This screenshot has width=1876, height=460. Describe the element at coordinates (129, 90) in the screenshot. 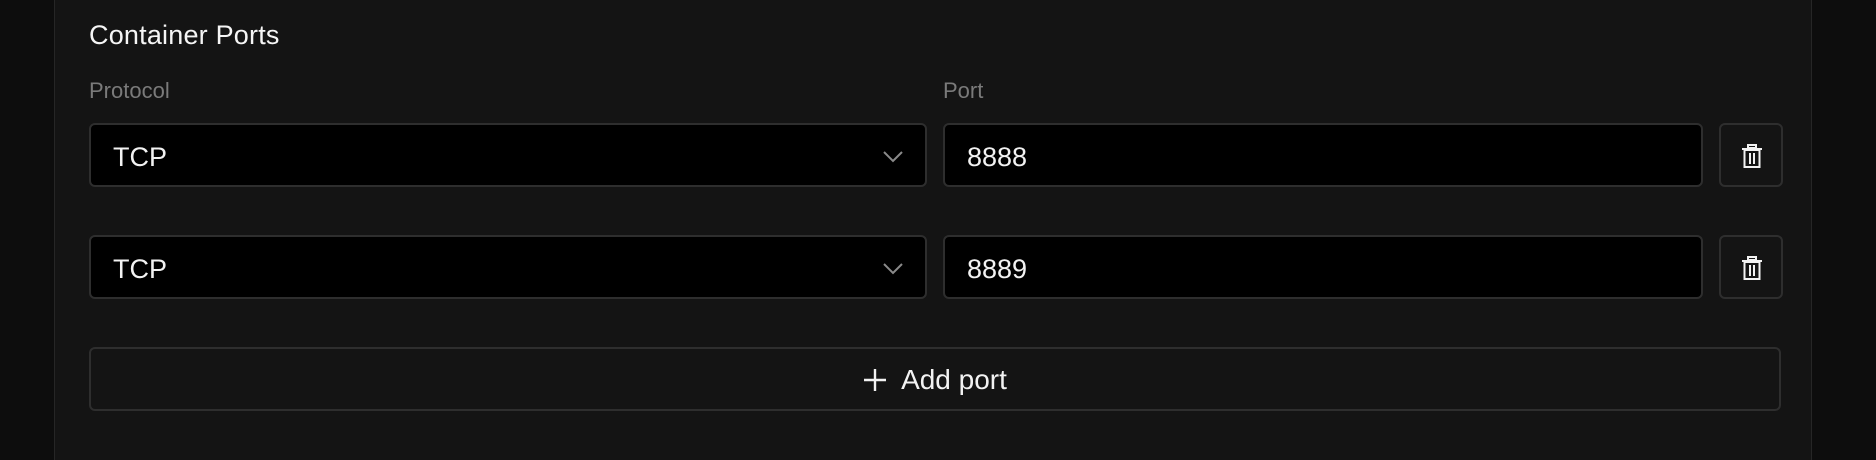

I see `protocol-column-label: Protocol` at that location.